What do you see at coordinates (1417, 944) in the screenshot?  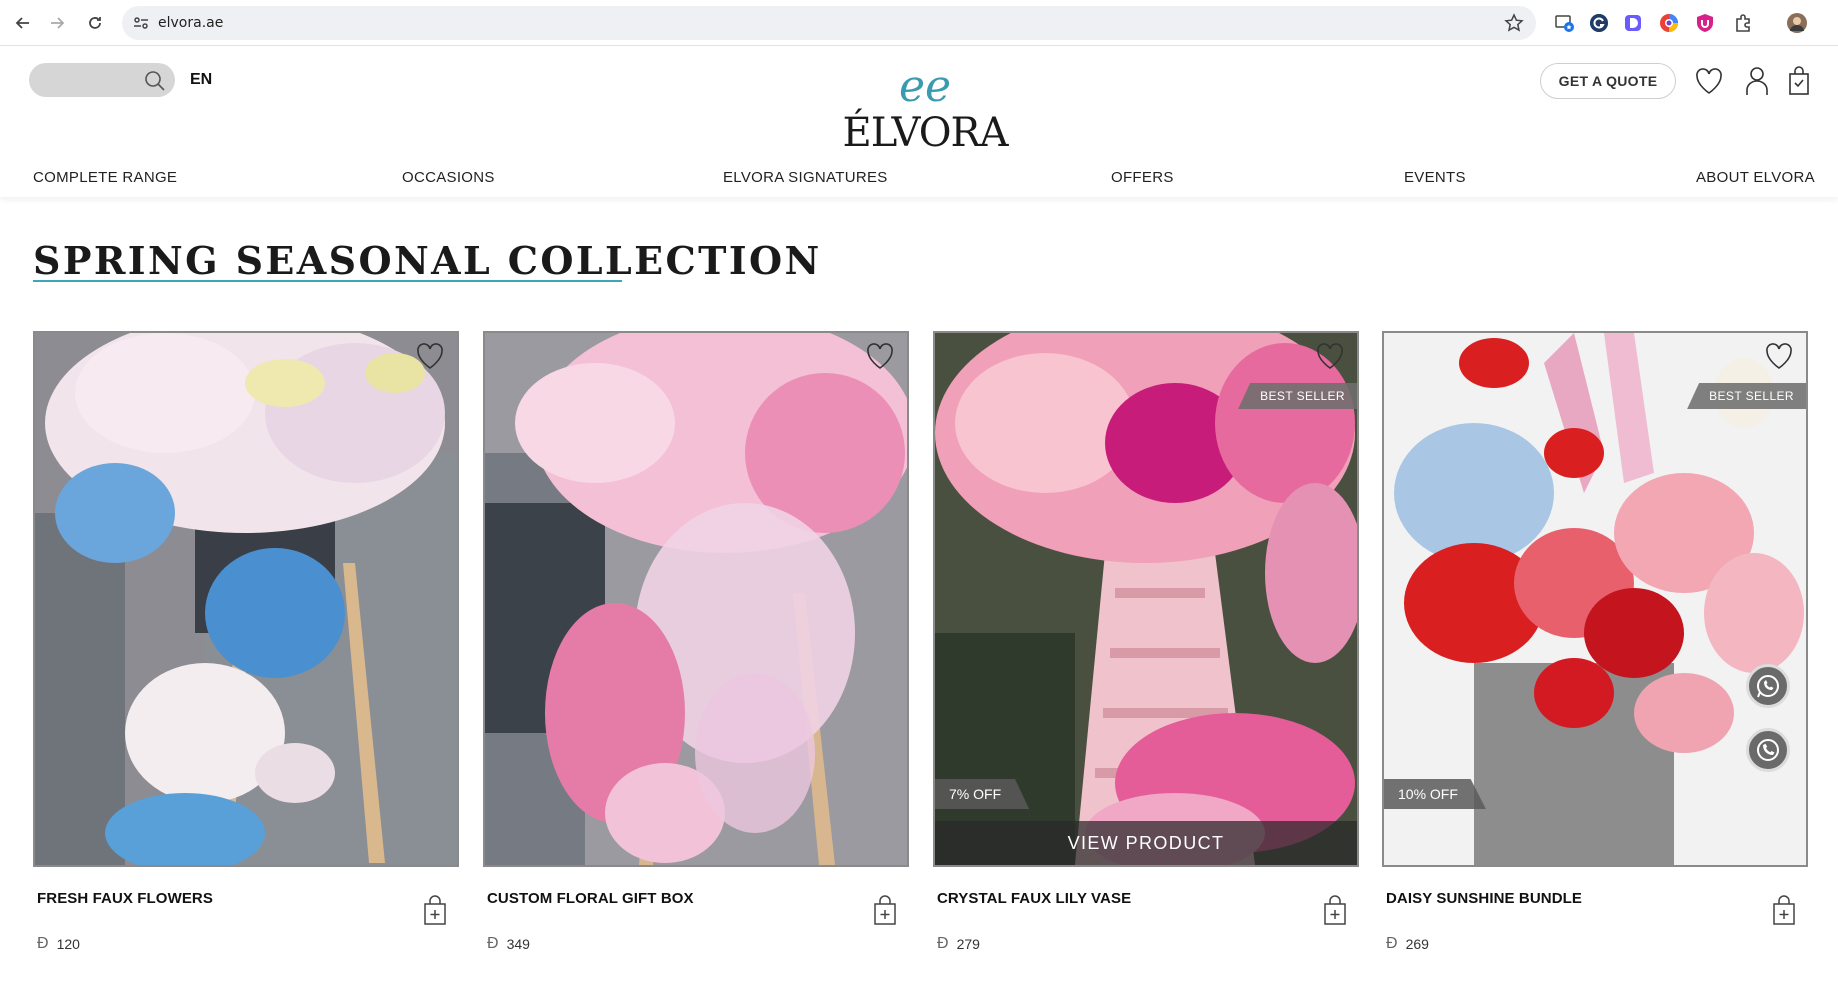 I see `price-value: 269` at bounding box center [1417, 944].